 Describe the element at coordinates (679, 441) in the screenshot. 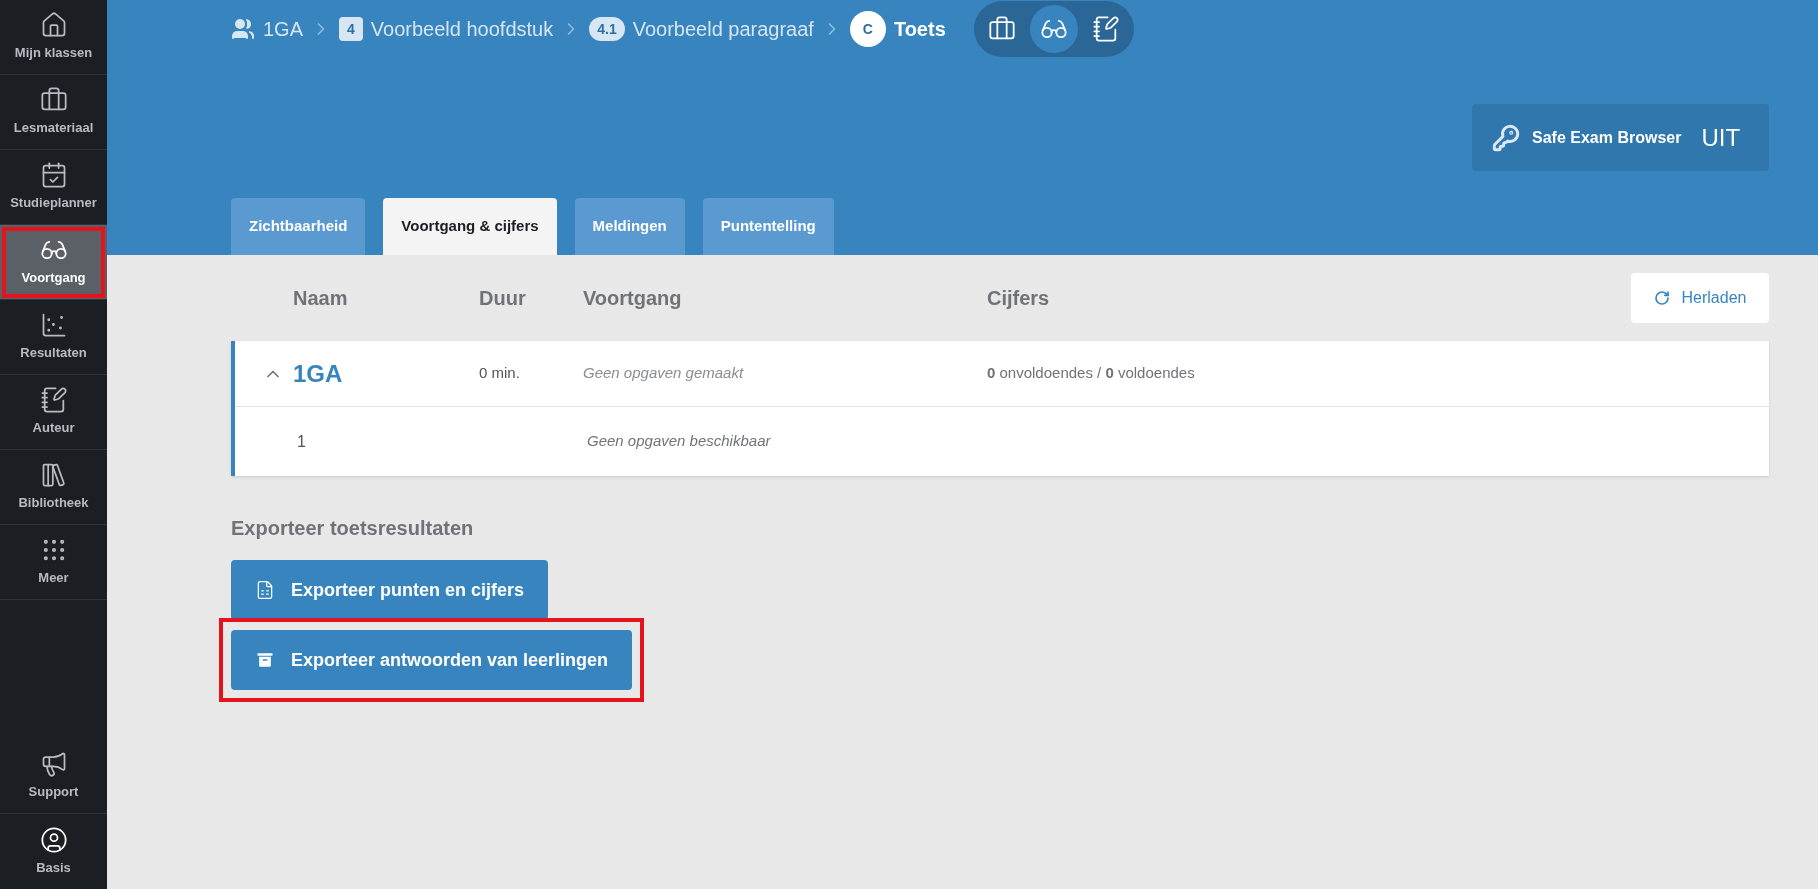

I see `table-cell-text: Geen opgaven beschikbaar` at that location.